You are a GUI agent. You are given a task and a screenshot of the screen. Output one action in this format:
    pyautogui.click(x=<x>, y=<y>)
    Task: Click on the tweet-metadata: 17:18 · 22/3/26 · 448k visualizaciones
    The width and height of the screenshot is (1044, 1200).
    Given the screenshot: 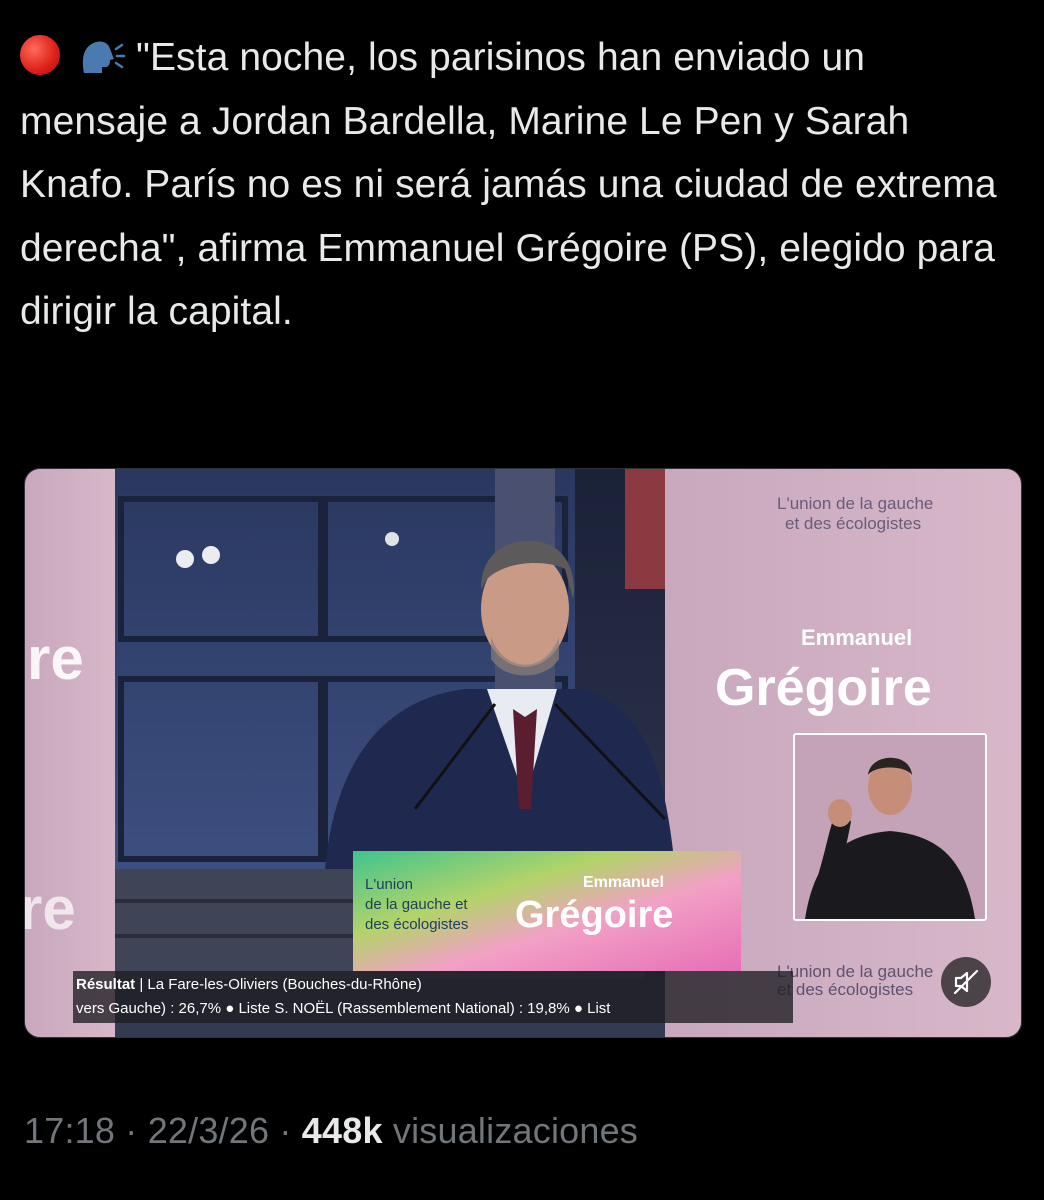 What is the action you would take?
    pyautogui.click(x=331, y=1131)
    